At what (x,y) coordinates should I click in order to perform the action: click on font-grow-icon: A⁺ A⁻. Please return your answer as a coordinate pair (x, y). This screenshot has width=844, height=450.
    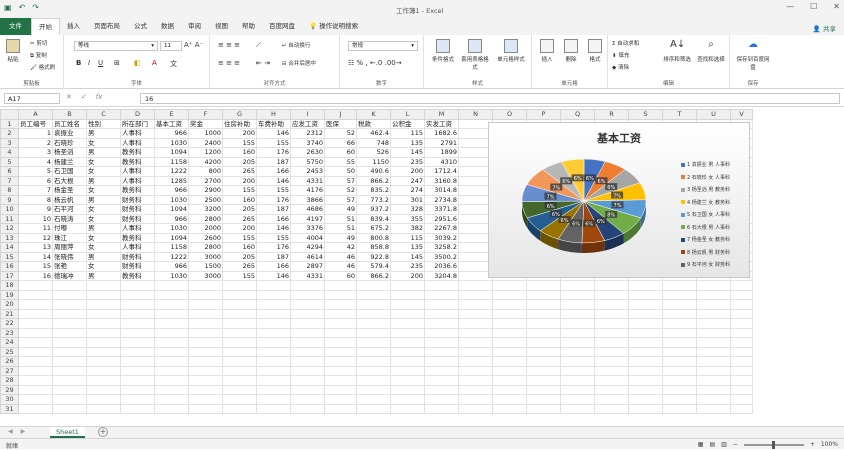
    Looking at the image, I should click on (193, 45).